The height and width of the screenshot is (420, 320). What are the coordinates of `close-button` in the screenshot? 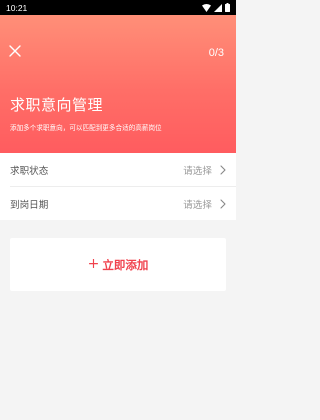 It's located at (15, 51).